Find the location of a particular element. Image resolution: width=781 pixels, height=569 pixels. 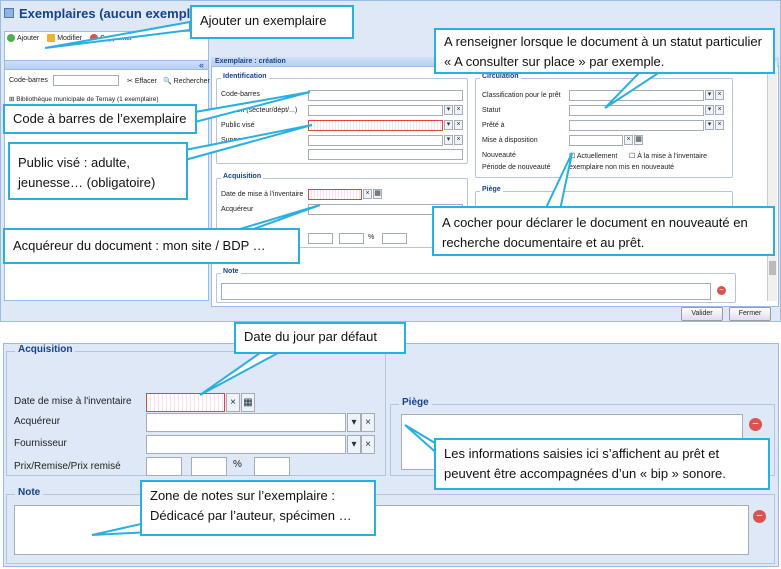

id-public-label: Public visé is located at coordinates (238, 125).